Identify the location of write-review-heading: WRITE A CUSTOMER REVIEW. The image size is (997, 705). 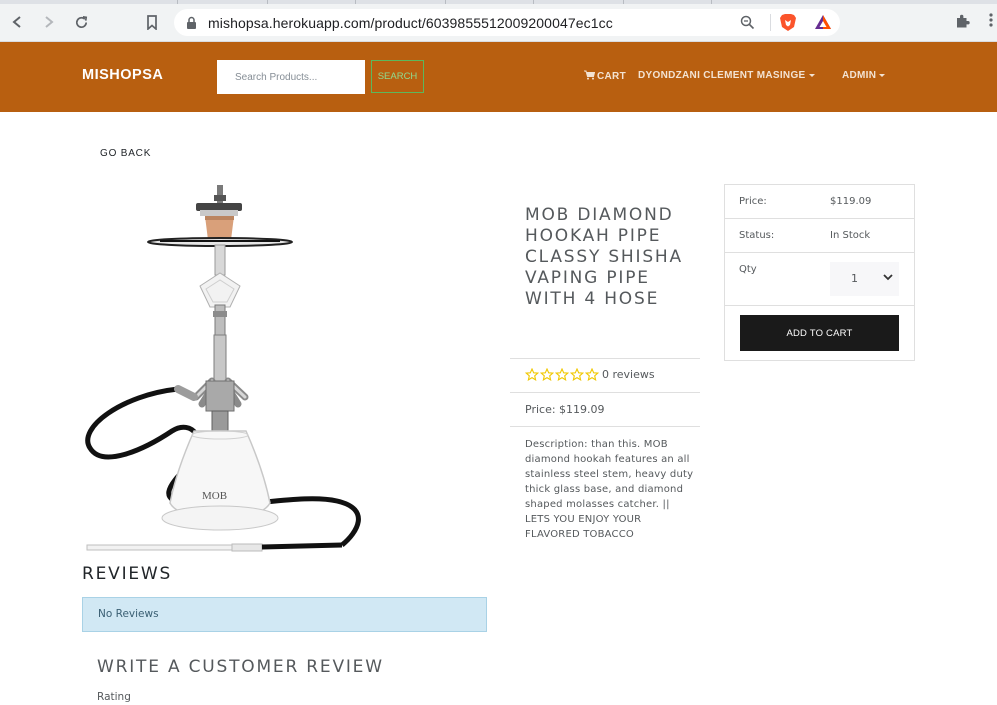
(240, 667).